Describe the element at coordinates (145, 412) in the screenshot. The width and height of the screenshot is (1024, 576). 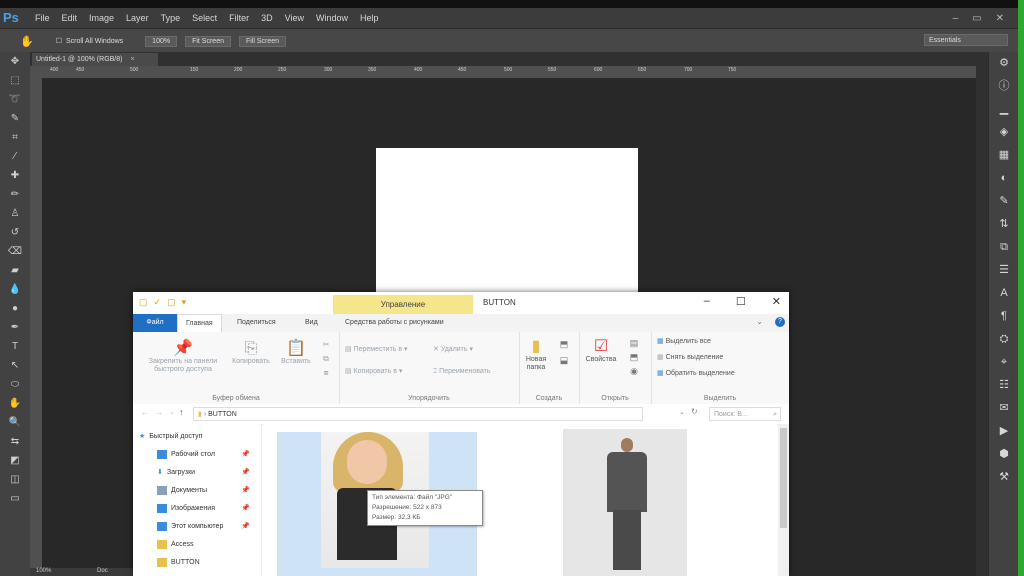
I see `back-arrow-icon: ←` at that location.